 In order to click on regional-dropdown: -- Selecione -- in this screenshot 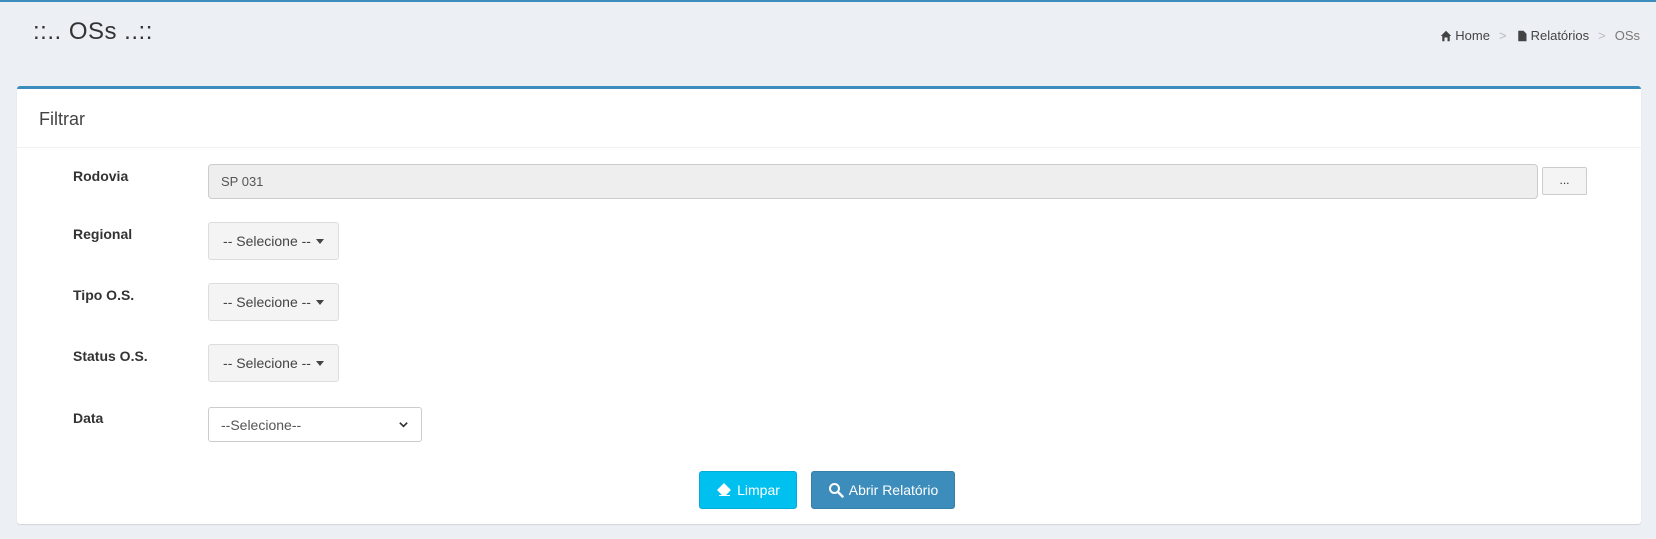, I will do `click(273, 241)`.